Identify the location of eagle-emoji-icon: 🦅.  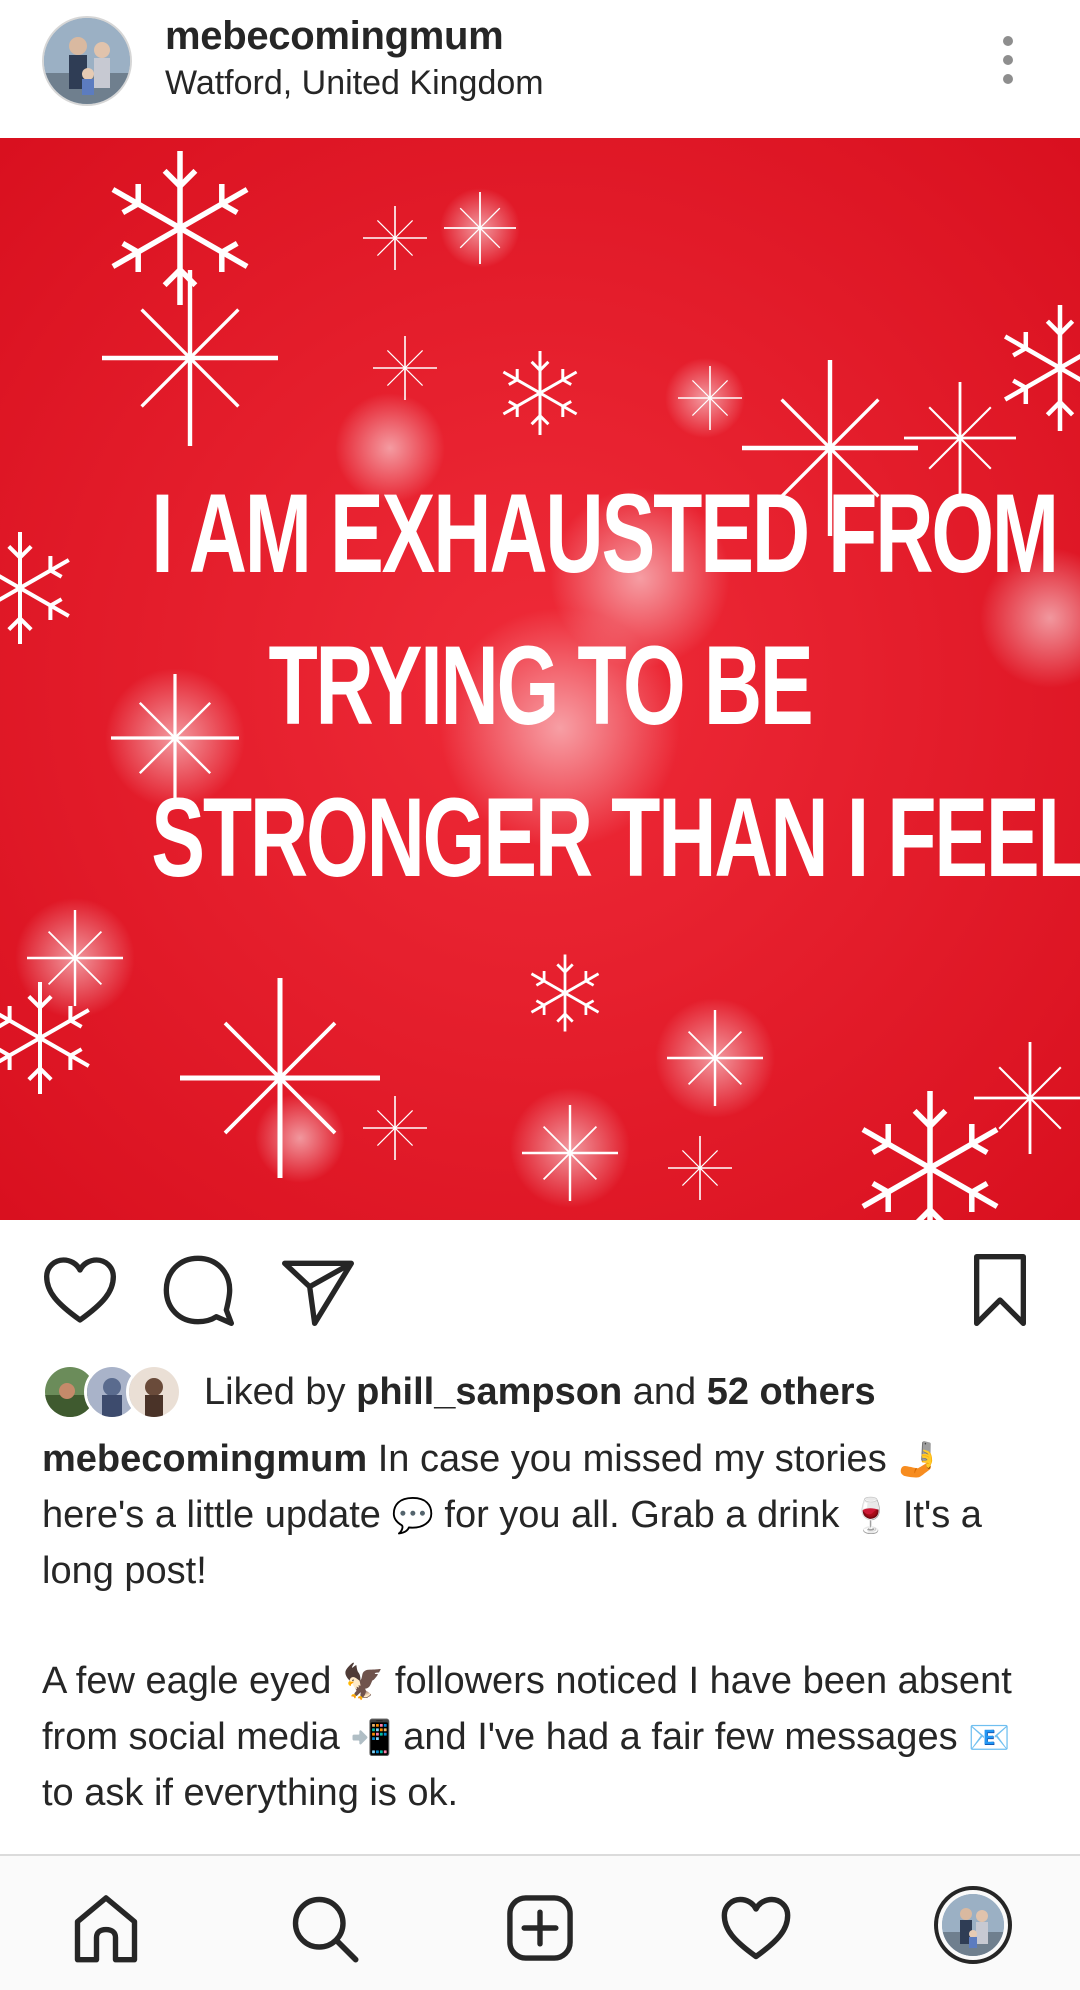
(363, 1682).